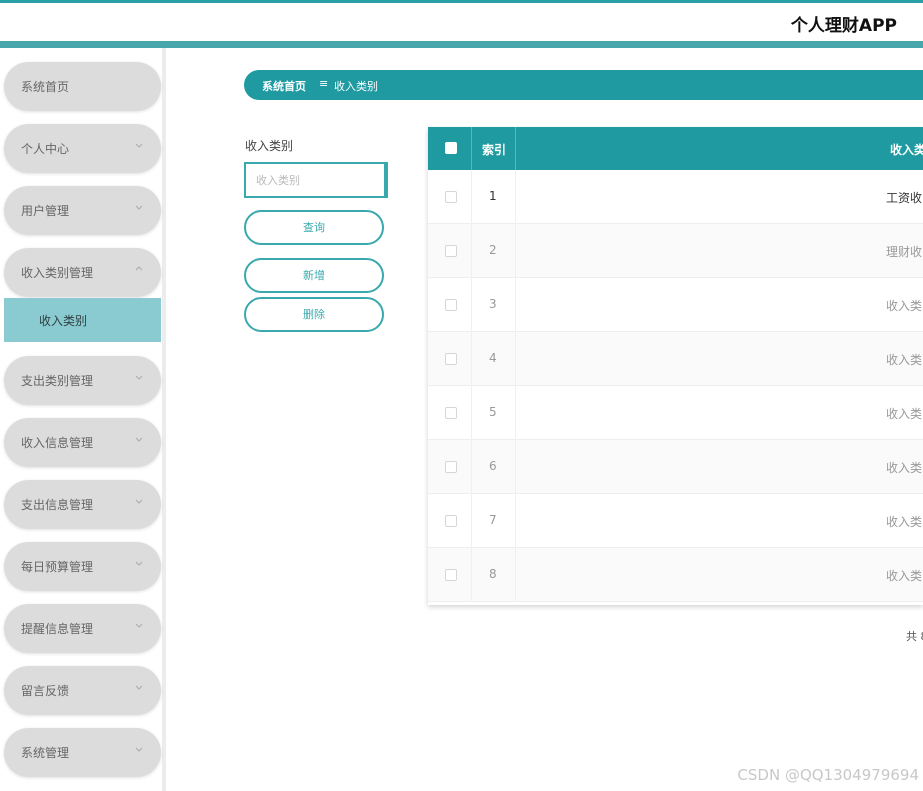  I want to click on row-index: 8, so click(493, 574).